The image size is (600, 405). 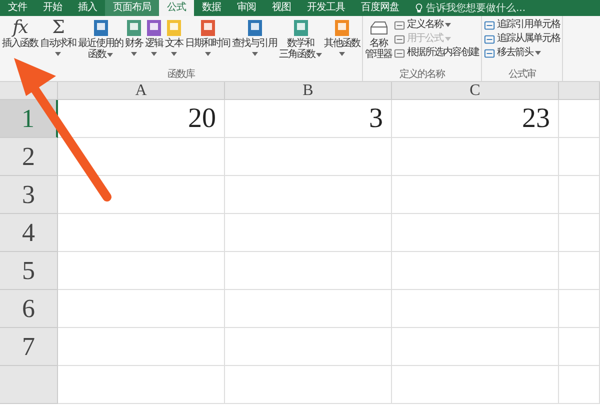 What do you see at coordinates (211, 8) in the screenshot?
I see `ribbon-tab: 数据` at bounding box center [211, 8].